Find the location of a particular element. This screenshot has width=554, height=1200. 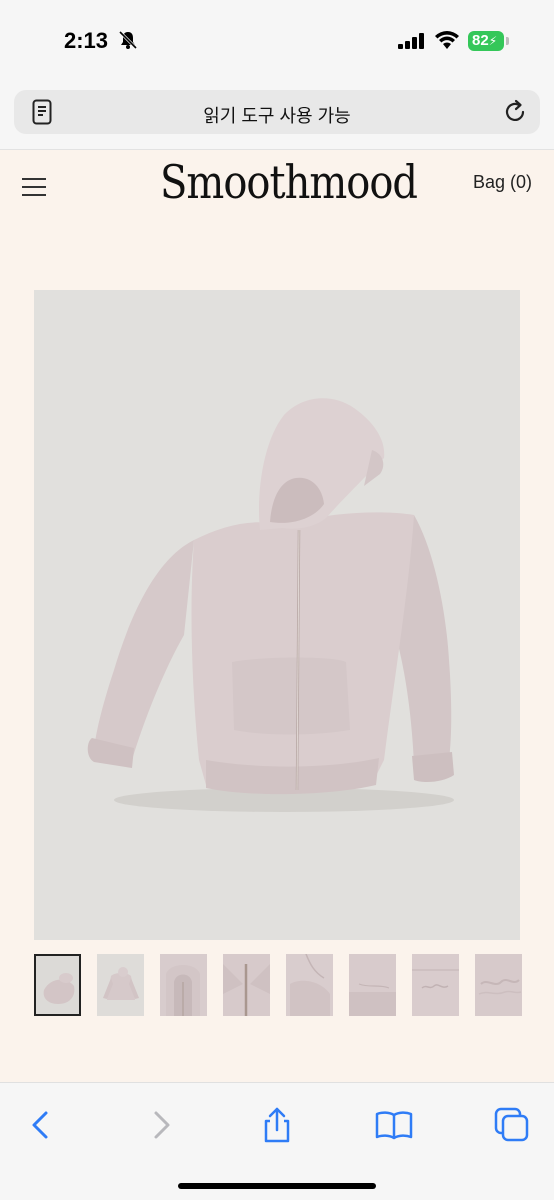

battery-tip is located at coordinates (507, 41).